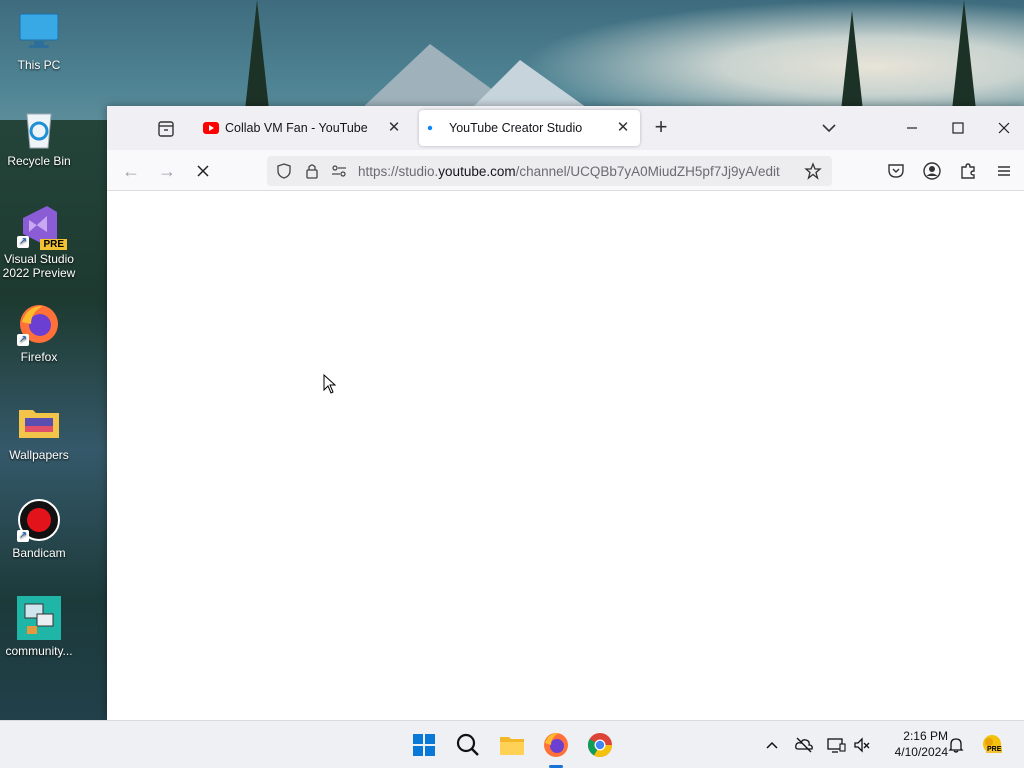  I want to click on volume-muted-icon, so click(862, 745).